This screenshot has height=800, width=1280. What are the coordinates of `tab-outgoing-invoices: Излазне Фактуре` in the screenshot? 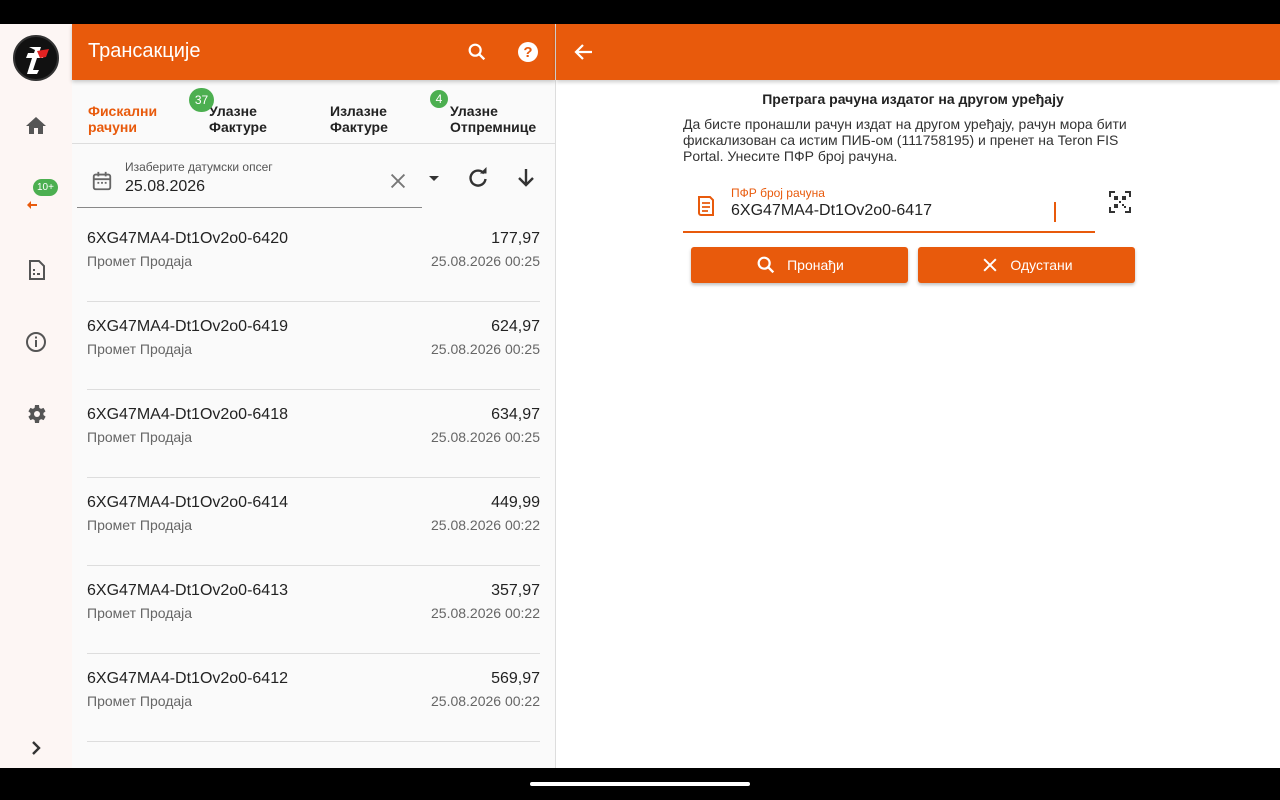 It's located at (359, 119).